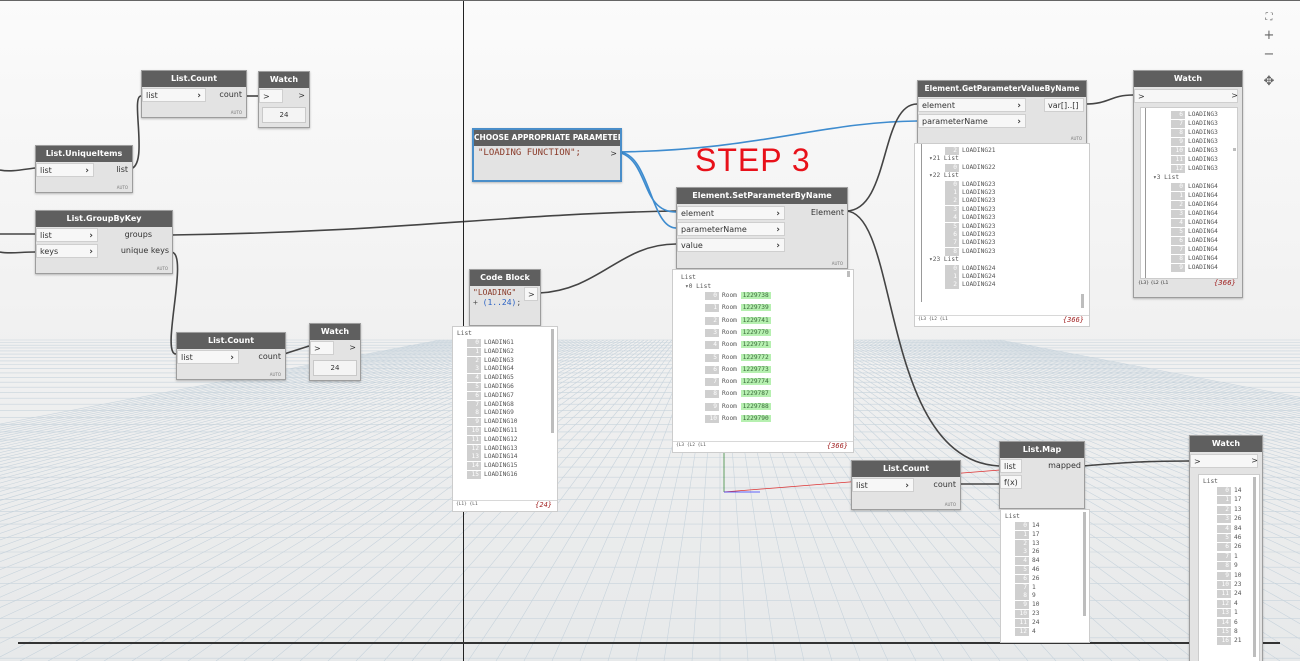  Describe the element at coordinates (755, 418) in the screenshot. I see `element-id: 1229790` at that location.